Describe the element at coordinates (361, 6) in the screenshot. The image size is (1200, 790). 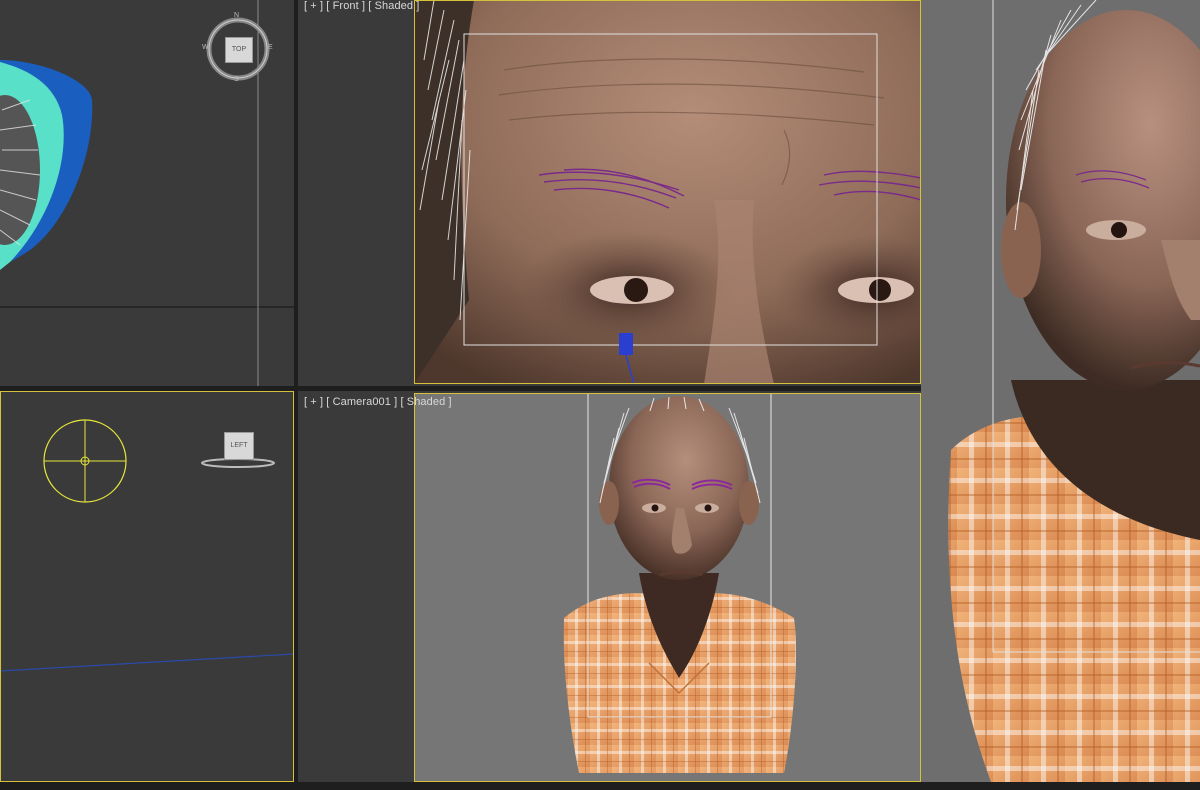
I see `viewport-front-label: [ + ] [ Front ] [ Shaded ]` at that location.